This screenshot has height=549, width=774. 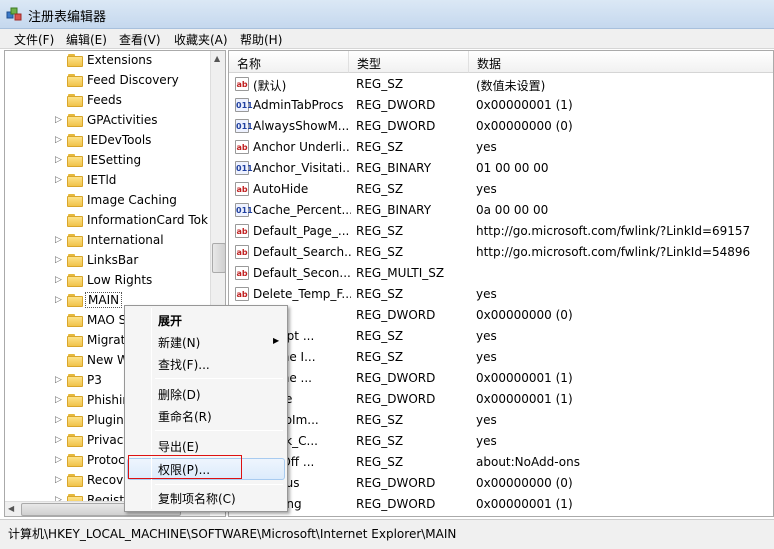 I want to click on value-type: REG_DWORD, so click(x=396, y=105).